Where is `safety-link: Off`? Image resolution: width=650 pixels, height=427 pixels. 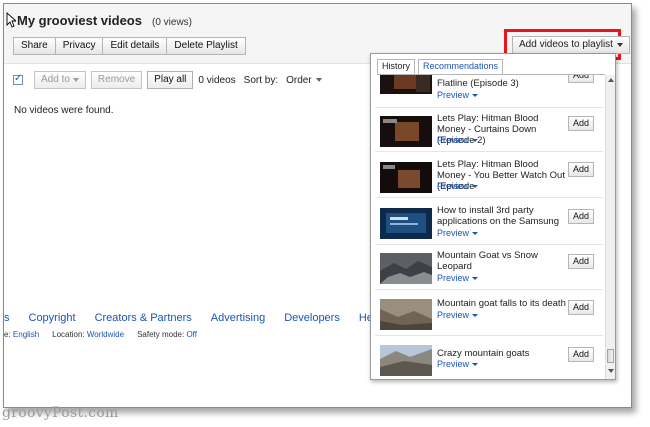 safety-link: Off is located at coordinates (191, 334).